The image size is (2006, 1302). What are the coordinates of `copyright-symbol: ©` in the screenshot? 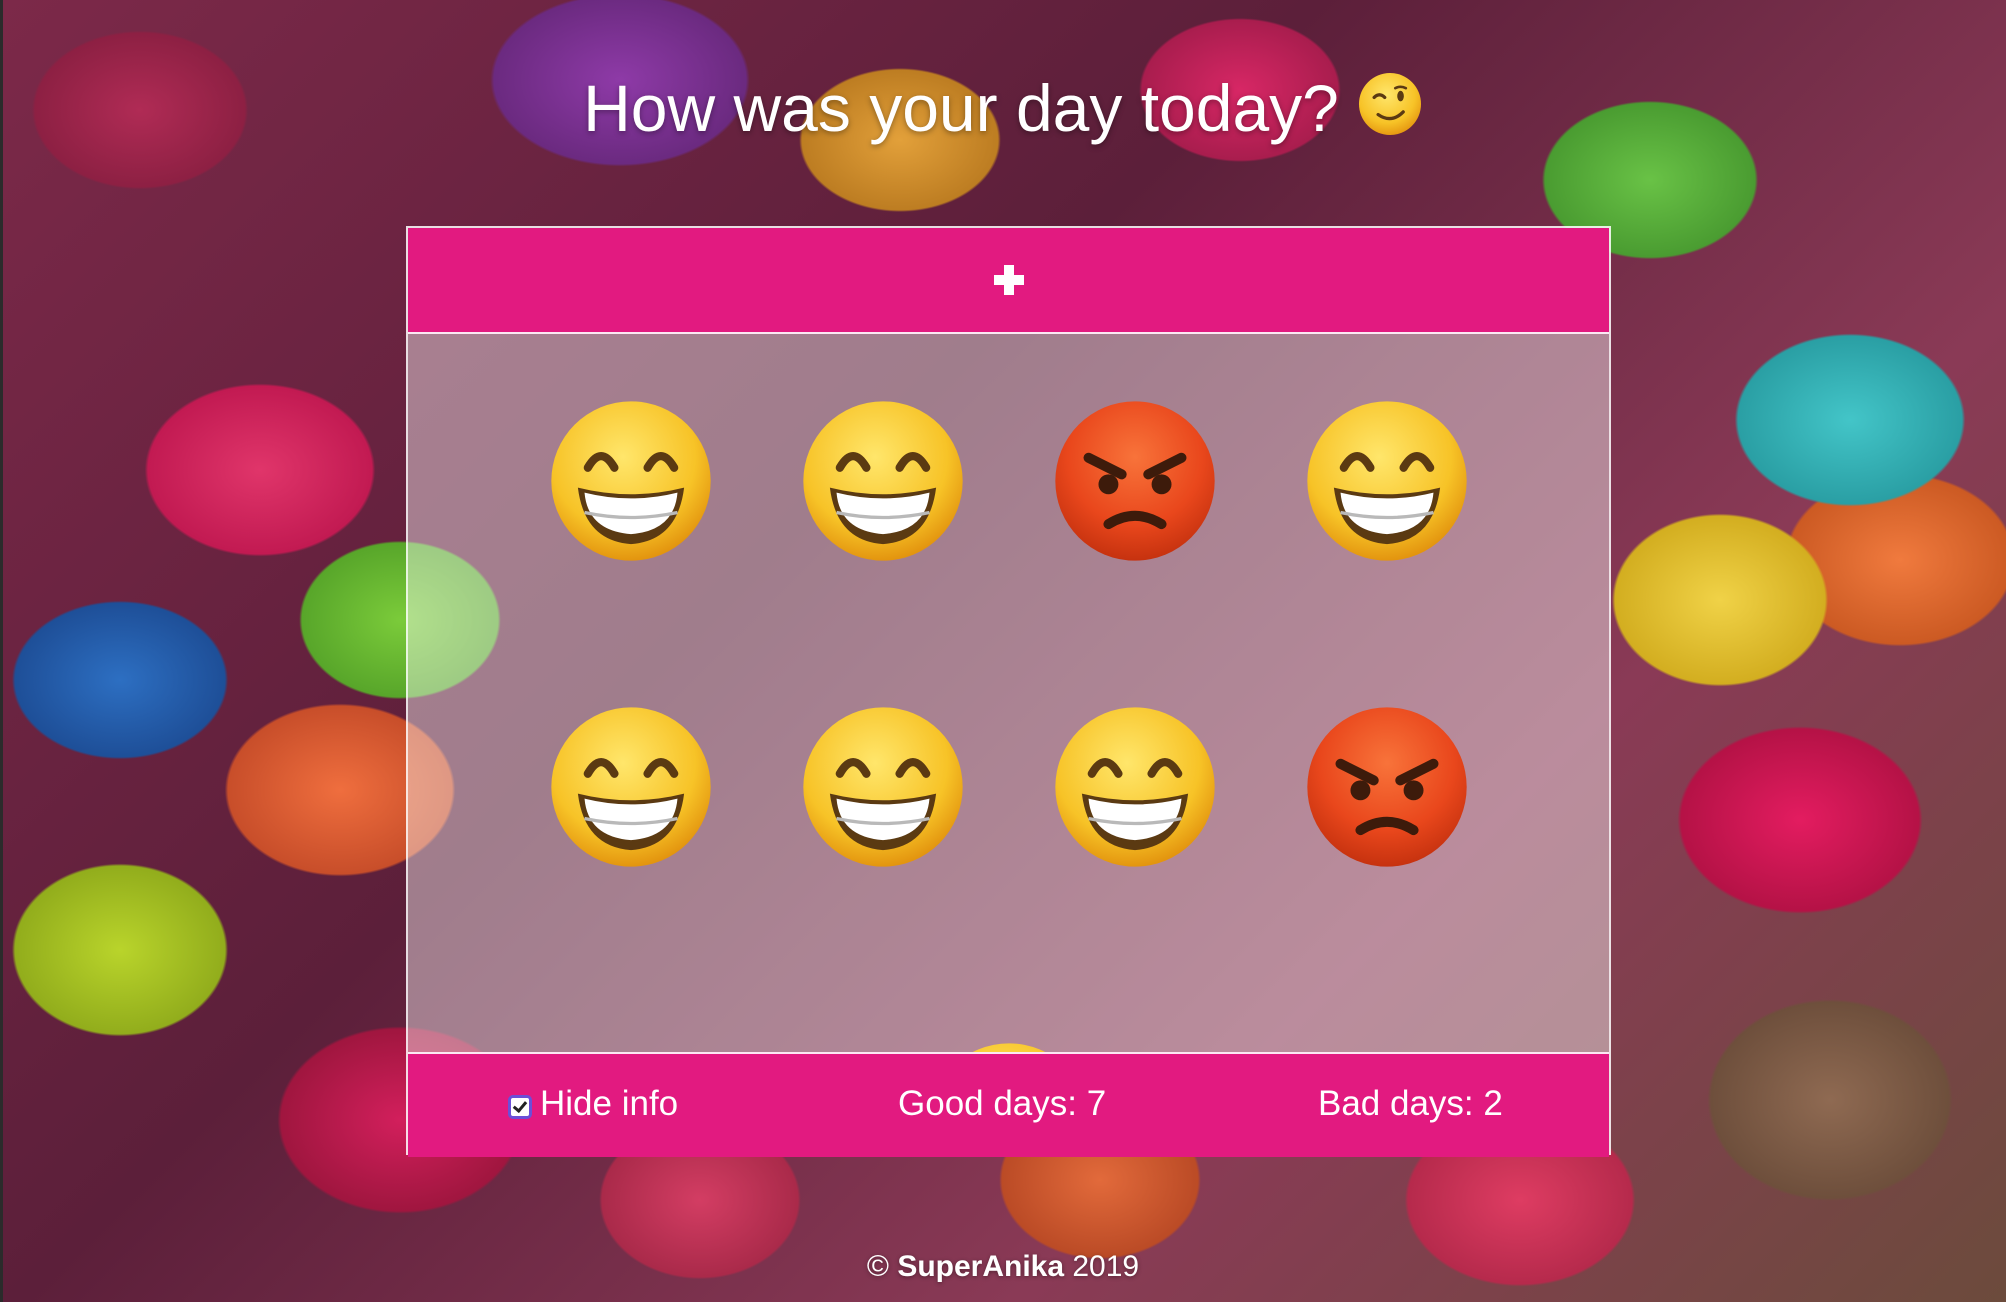 It's located at (877, 1266).